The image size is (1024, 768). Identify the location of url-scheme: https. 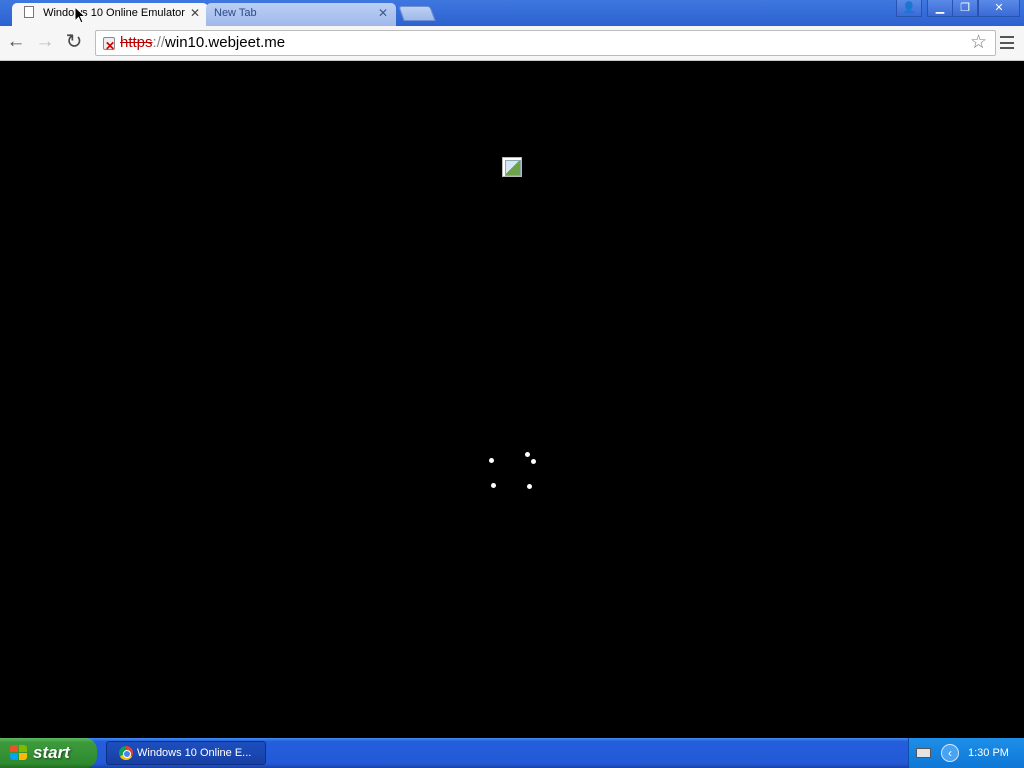
(136, 42).